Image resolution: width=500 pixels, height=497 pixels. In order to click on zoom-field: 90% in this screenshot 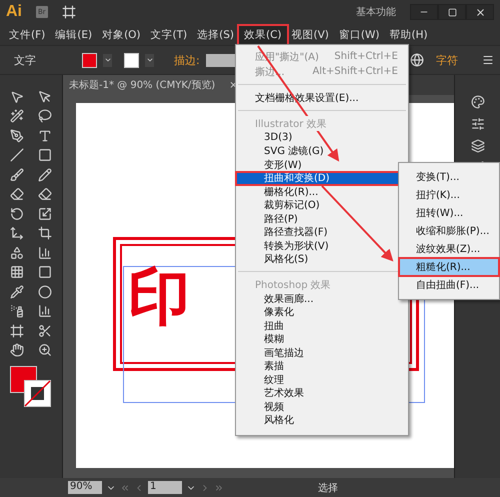, I will do `click(85, 487)`.